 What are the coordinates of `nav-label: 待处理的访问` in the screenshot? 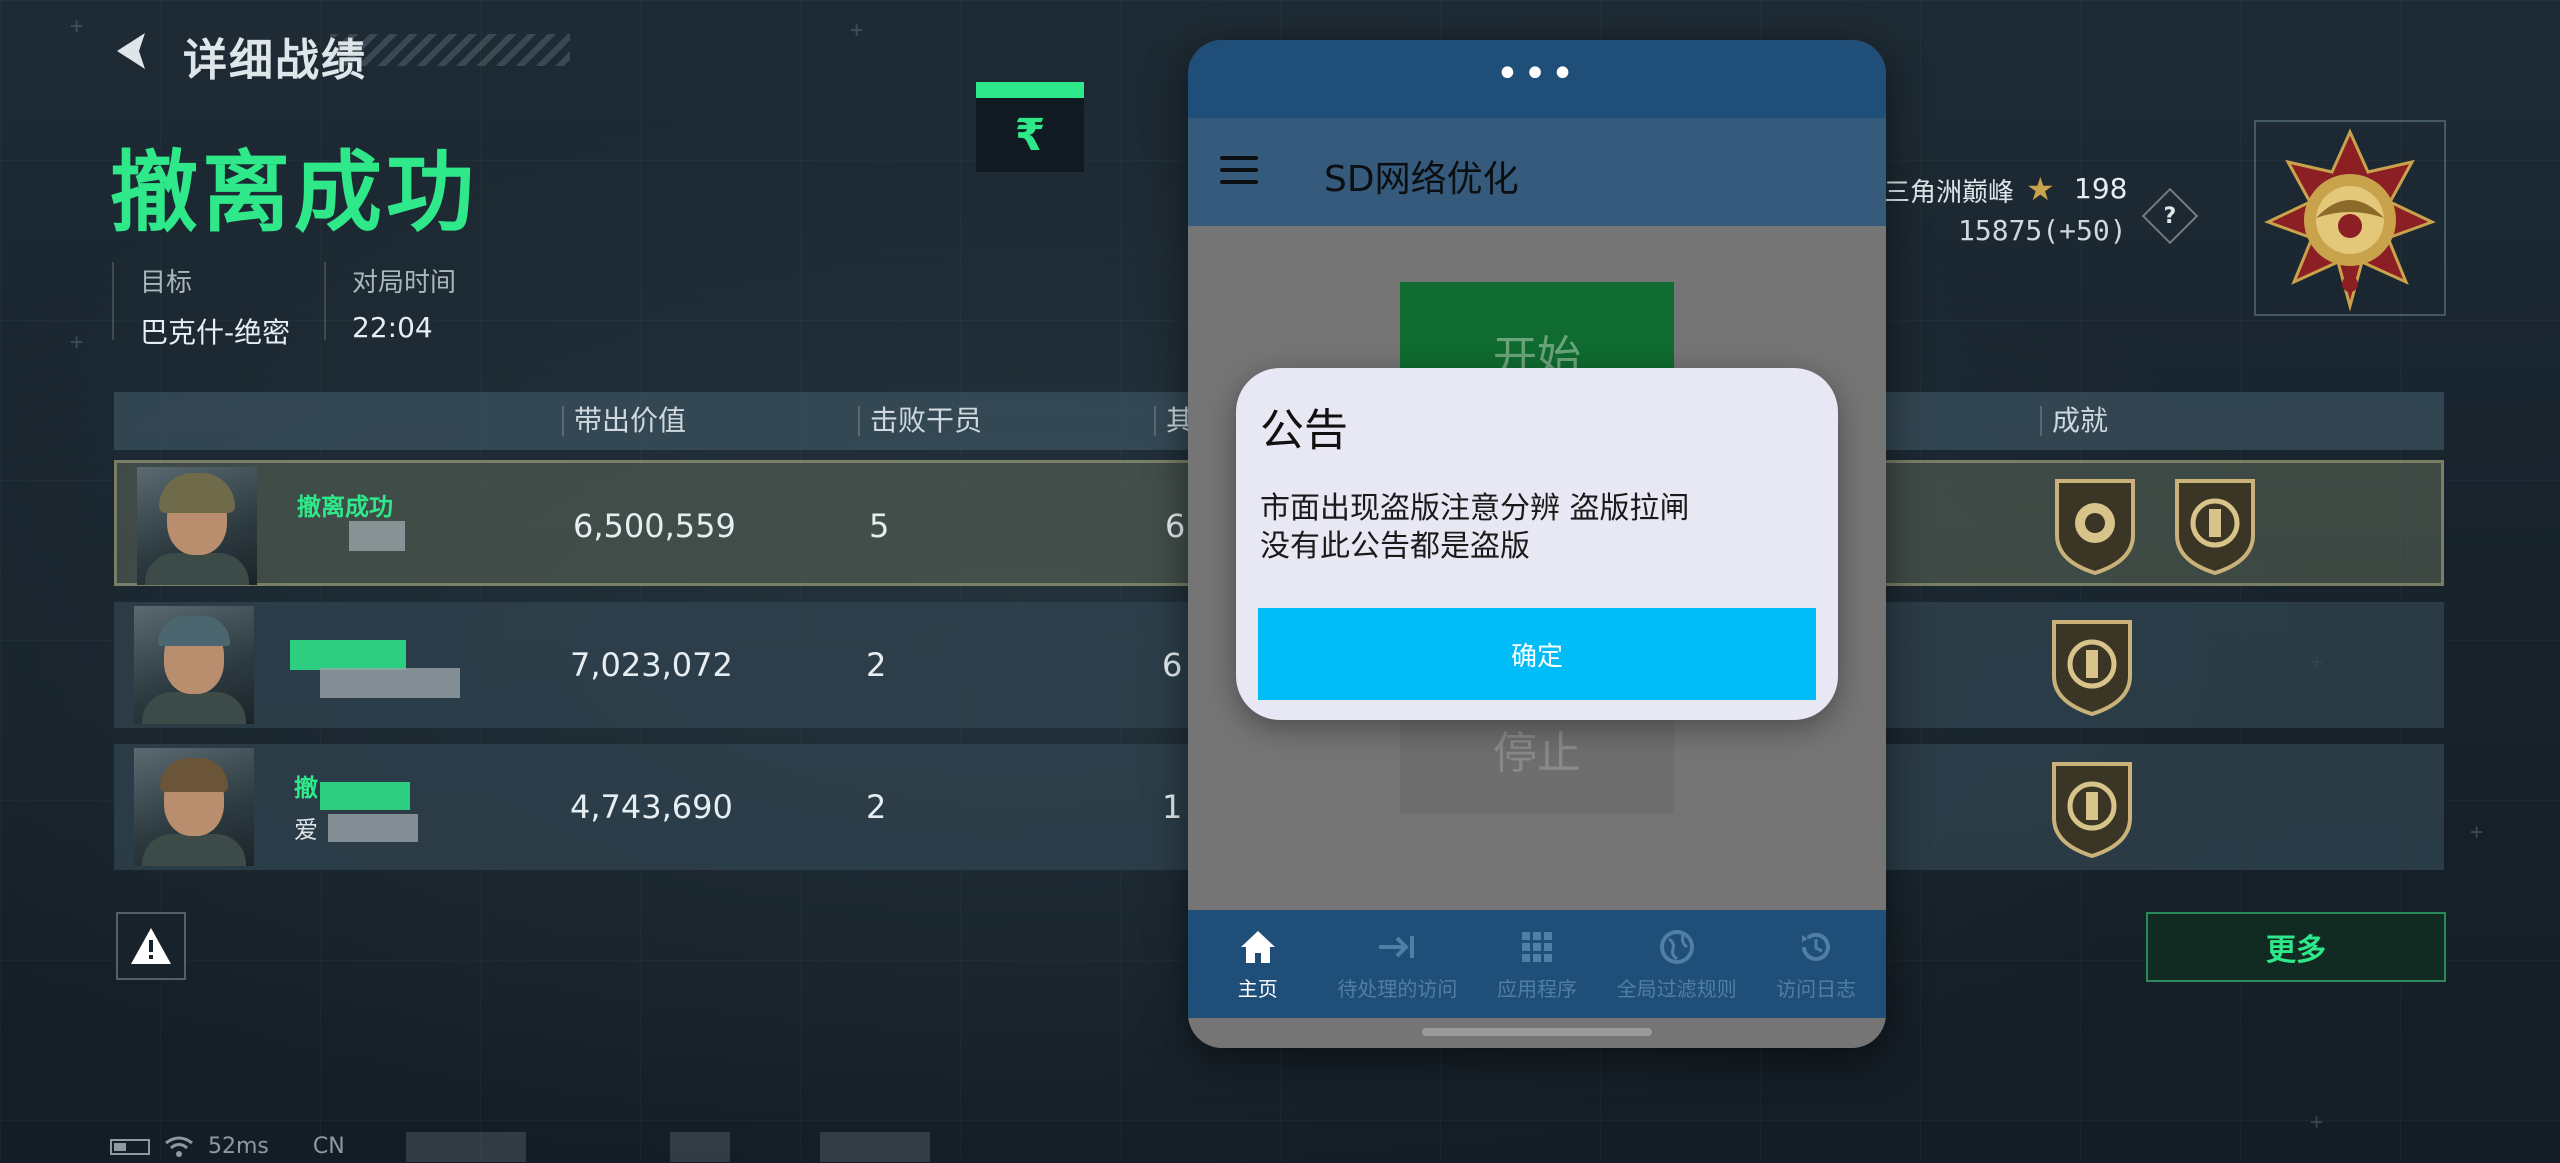 It's located at (1397, 988).